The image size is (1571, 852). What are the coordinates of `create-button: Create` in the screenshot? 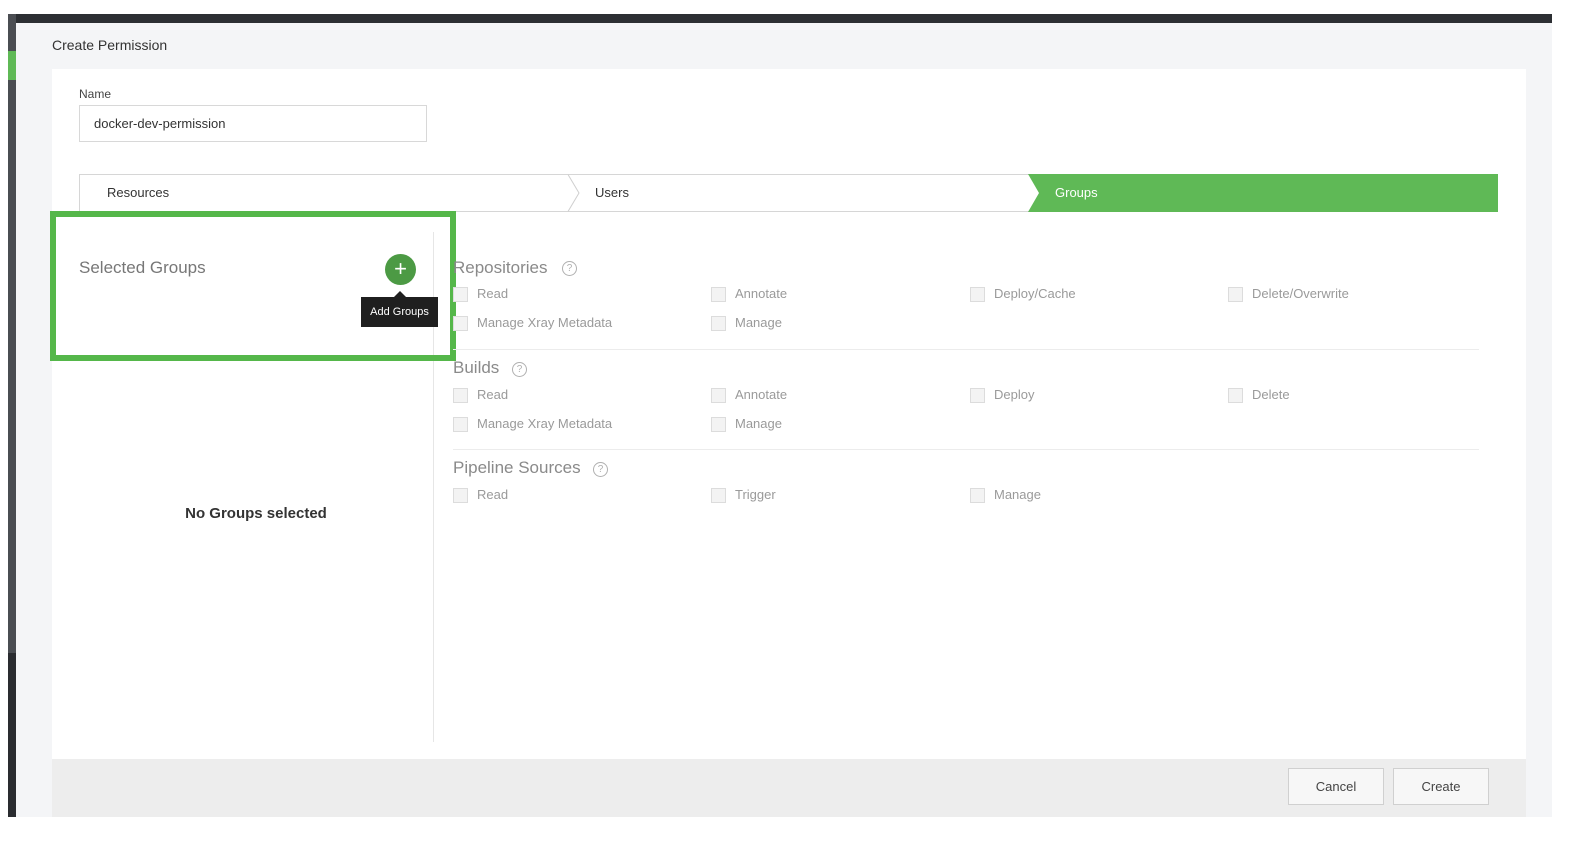 It's located at (1441, 786).